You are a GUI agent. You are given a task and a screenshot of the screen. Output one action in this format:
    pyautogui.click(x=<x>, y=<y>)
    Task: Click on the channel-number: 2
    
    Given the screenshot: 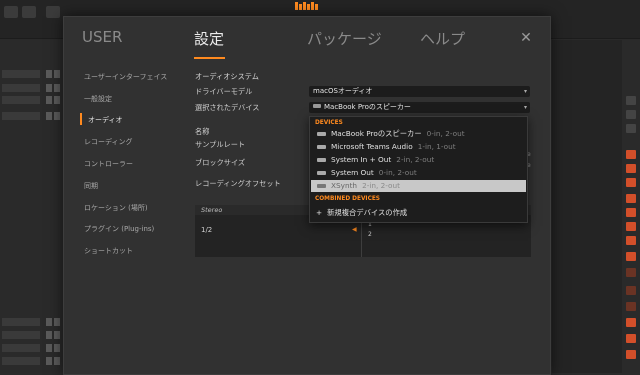 What is the action you would take?
    pyautogui.click(x=370, y=234)
    